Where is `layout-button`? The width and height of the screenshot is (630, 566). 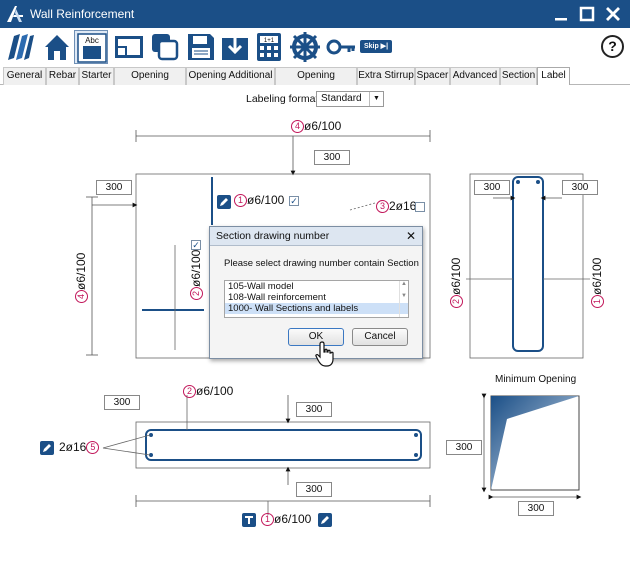 layout-button is located at coordinates (129, 47).